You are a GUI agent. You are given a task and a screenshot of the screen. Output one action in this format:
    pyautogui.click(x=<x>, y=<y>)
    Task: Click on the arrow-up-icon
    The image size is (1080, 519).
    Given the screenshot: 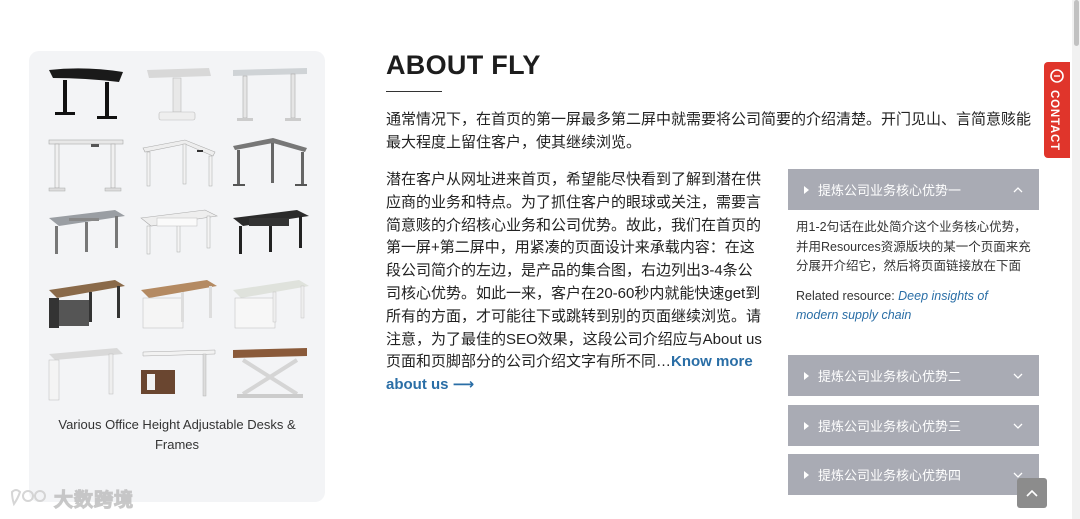 What is the action you would take?
    pyautogui.click(x=1032, y=493)
    